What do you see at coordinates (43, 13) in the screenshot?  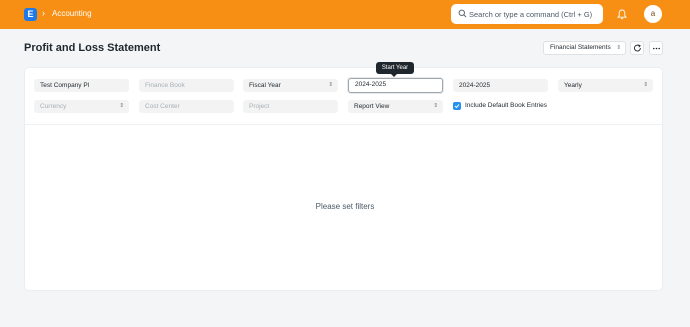 I see `chevron-right-icon: ›` at bounding box center [43, 13].